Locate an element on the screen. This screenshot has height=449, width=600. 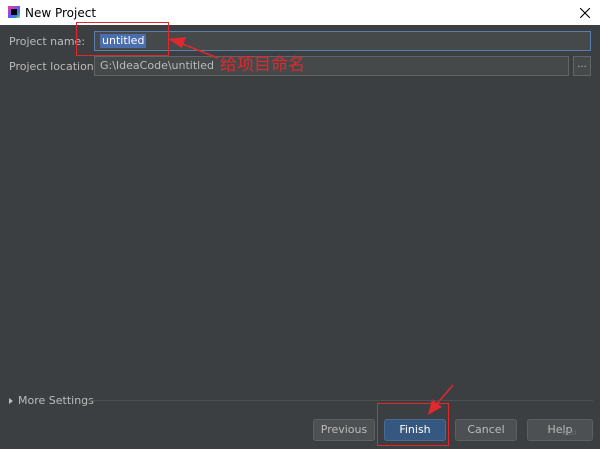
separator is located at coordinates (340, 400).